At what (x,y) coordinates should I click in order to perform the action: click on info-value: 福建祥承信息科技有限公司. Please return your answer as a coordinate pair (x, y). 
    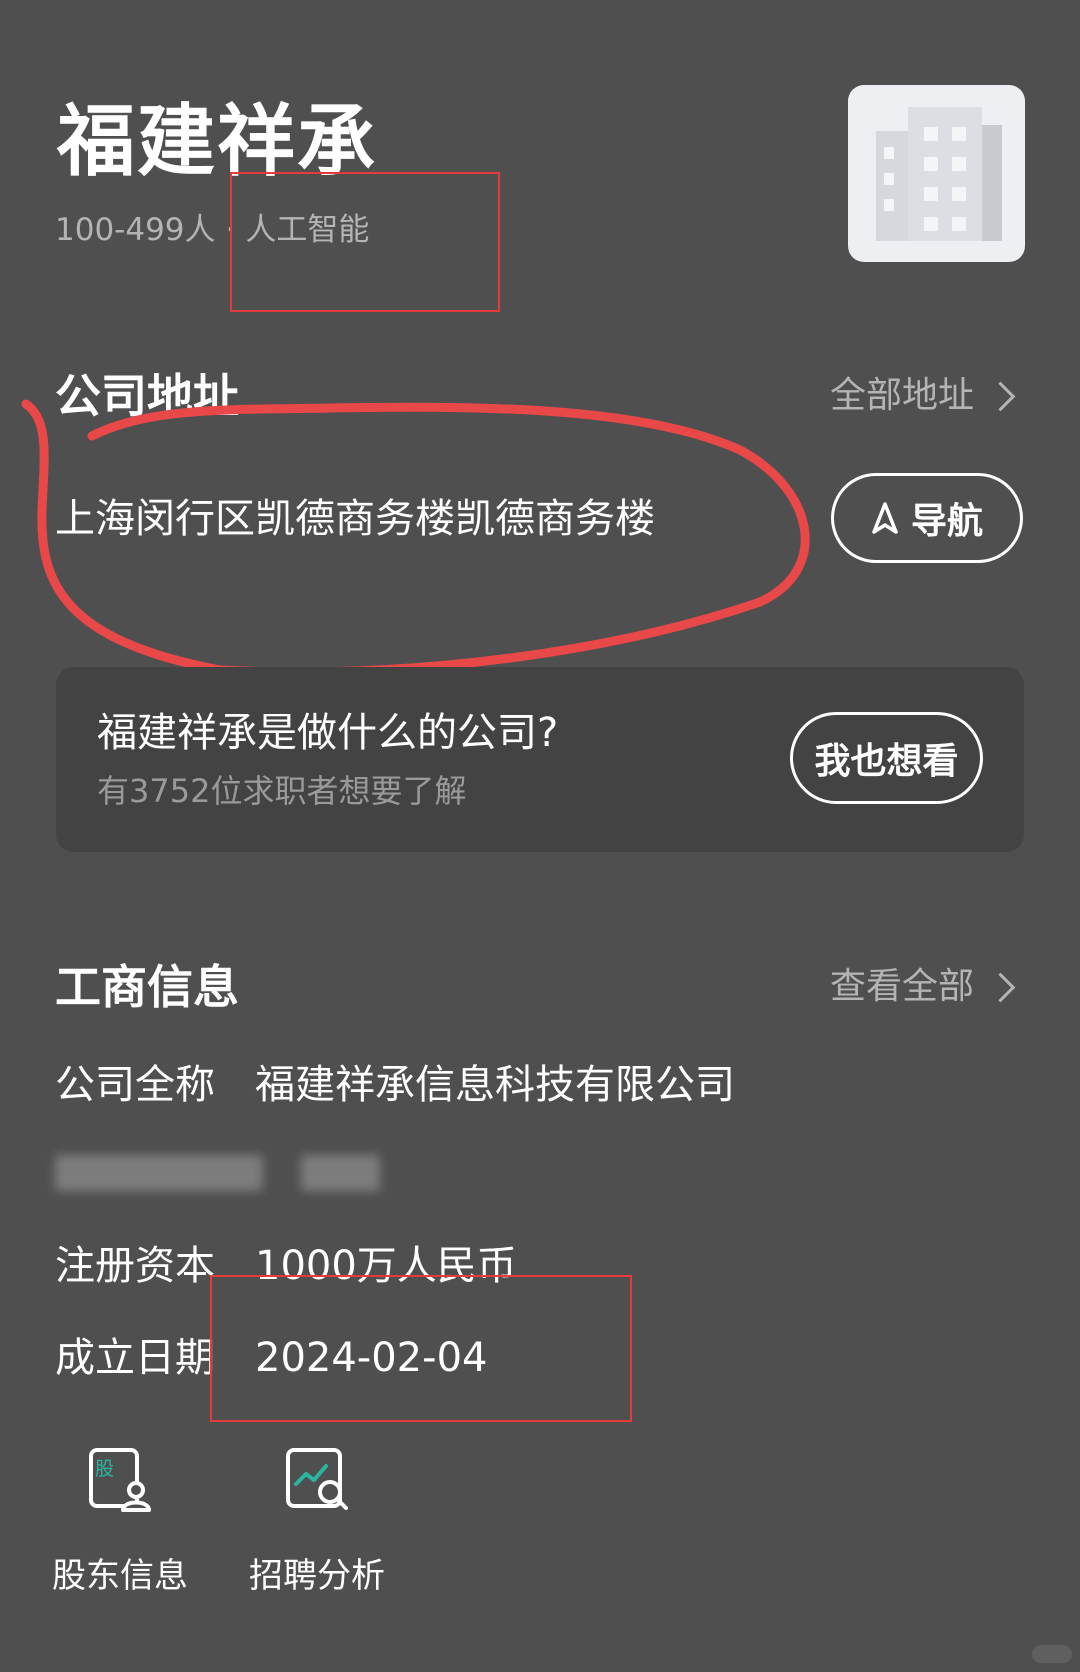
    Looking at the image, I should click on (495, 1085).